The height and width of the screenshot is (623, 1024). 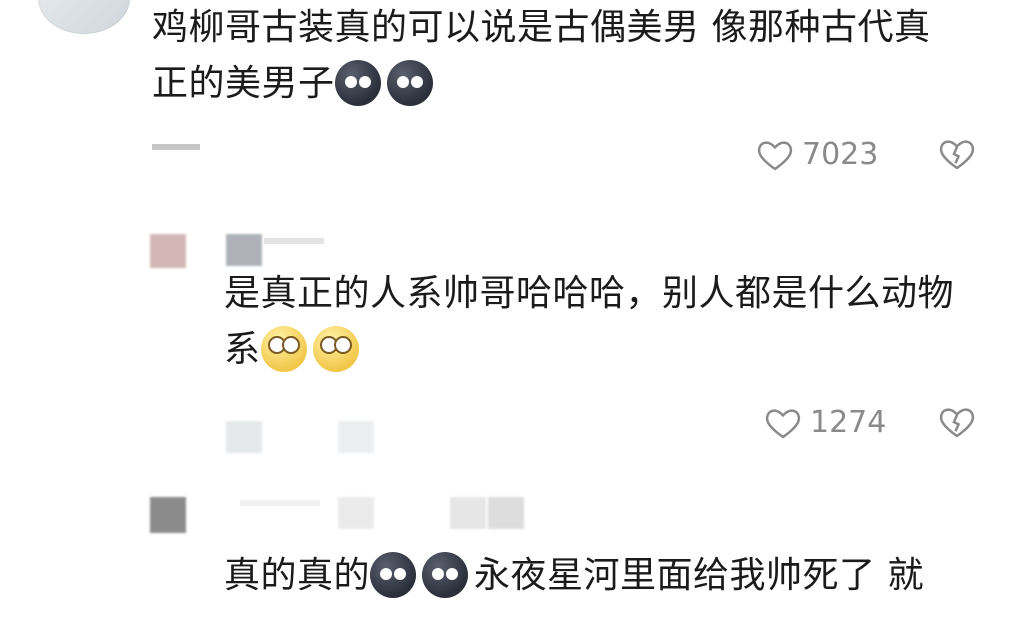 I want to click on comment-line-text: 系, so click(x=242, y=349).